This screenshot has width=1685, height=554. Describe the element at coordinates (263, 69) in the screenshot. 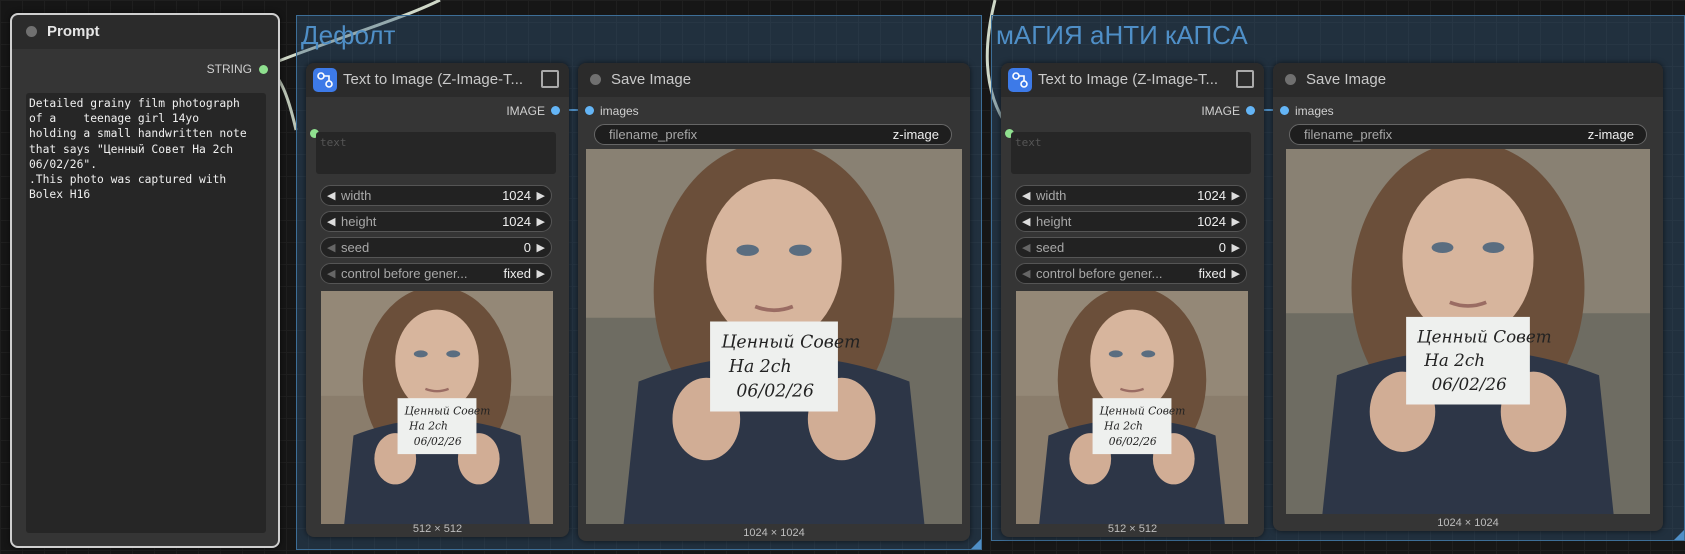

I see `string-output-port` at that location.